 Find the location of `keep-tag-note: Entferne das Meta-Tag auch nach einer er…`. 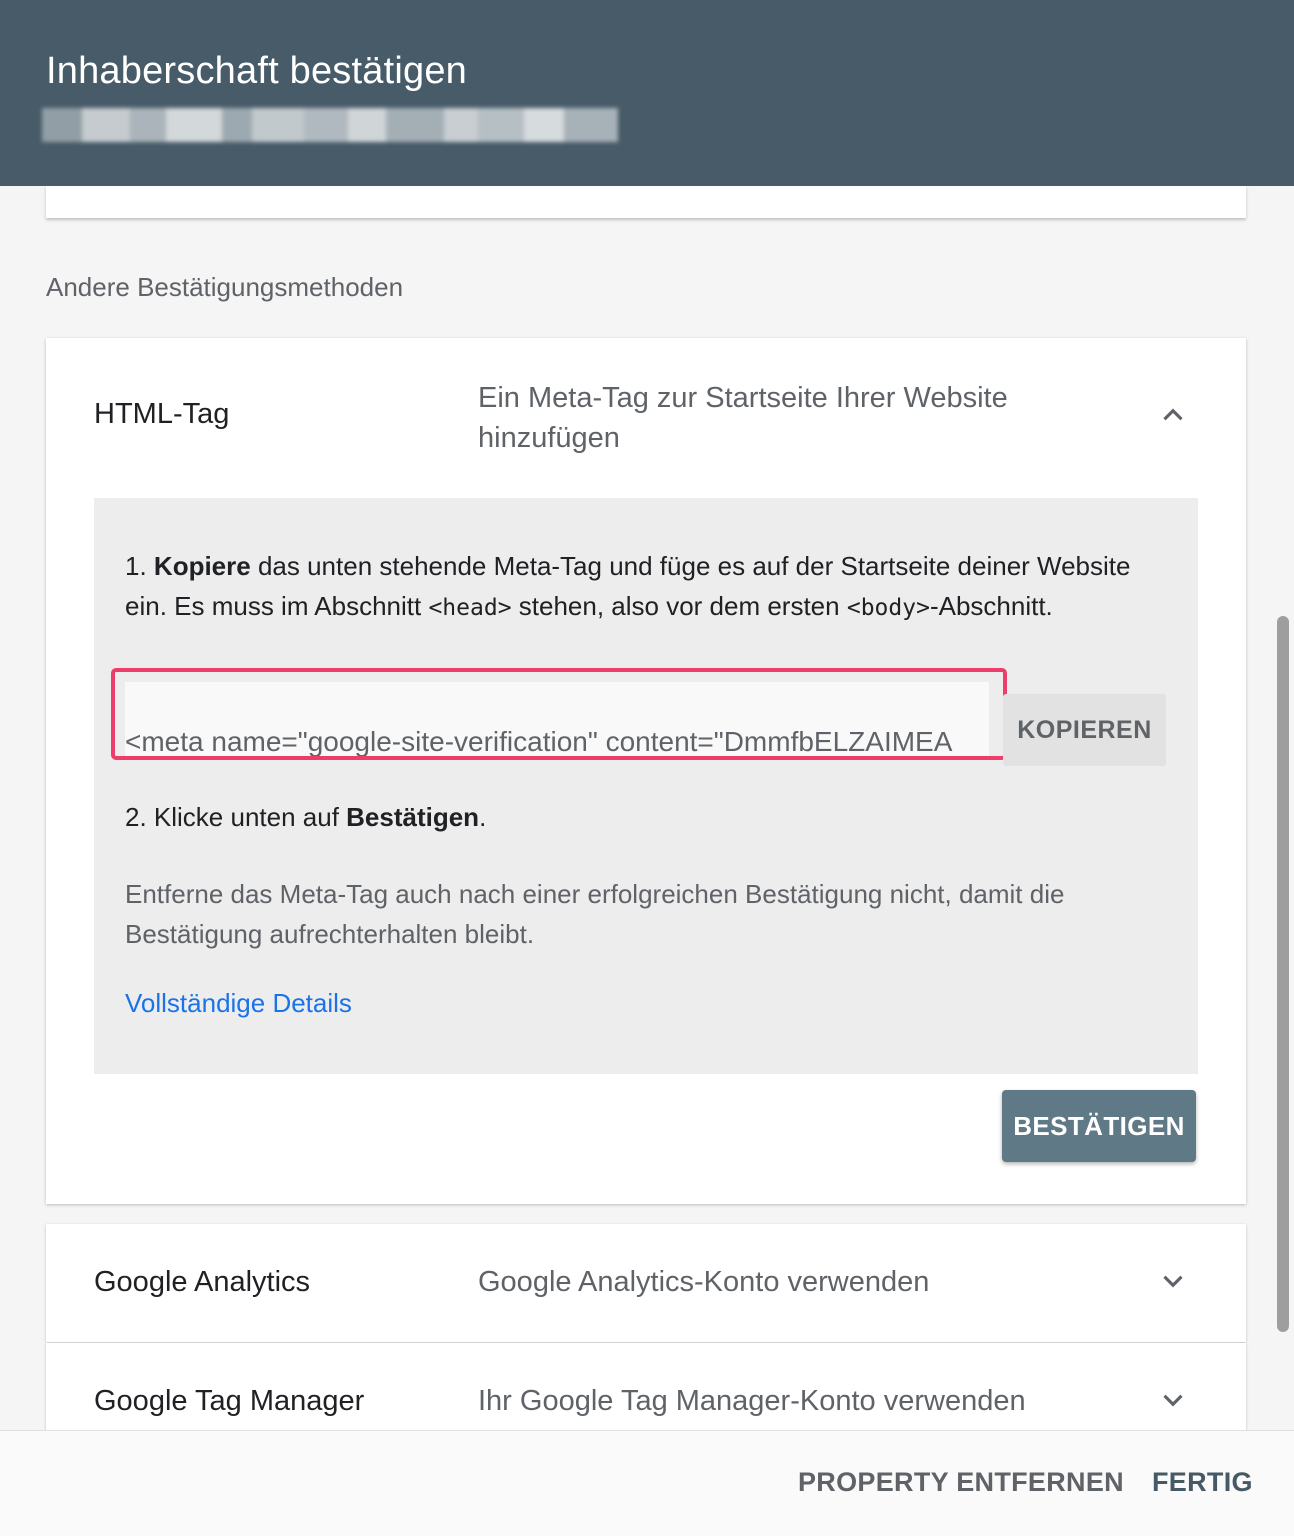

keep-tag-note: Entferne das Meta-Tag auch nach einer er… is located at coordinates (595, 914).